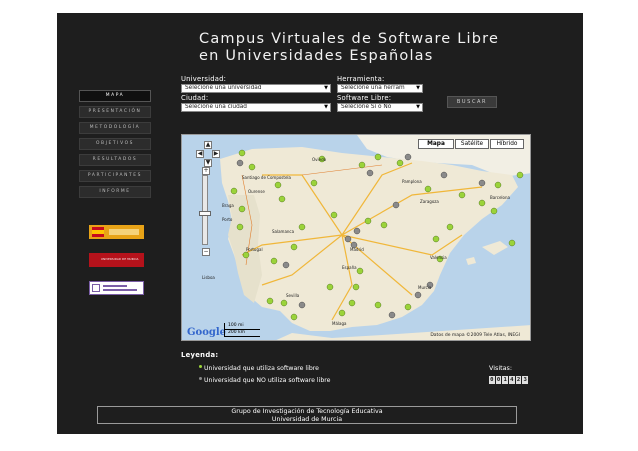  Describe the element at coordinates (319, 159) in the screenshot. I see `city-label: Oviedo` at that location.